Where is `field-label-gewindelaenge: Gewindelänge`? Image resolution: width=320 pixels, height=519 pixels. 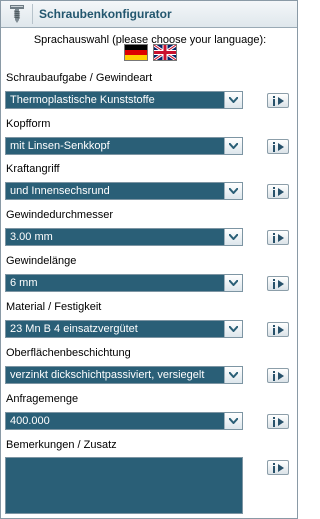 field-label-gewindelaenge: Gewindelänge is located at coordinates (41, 261).